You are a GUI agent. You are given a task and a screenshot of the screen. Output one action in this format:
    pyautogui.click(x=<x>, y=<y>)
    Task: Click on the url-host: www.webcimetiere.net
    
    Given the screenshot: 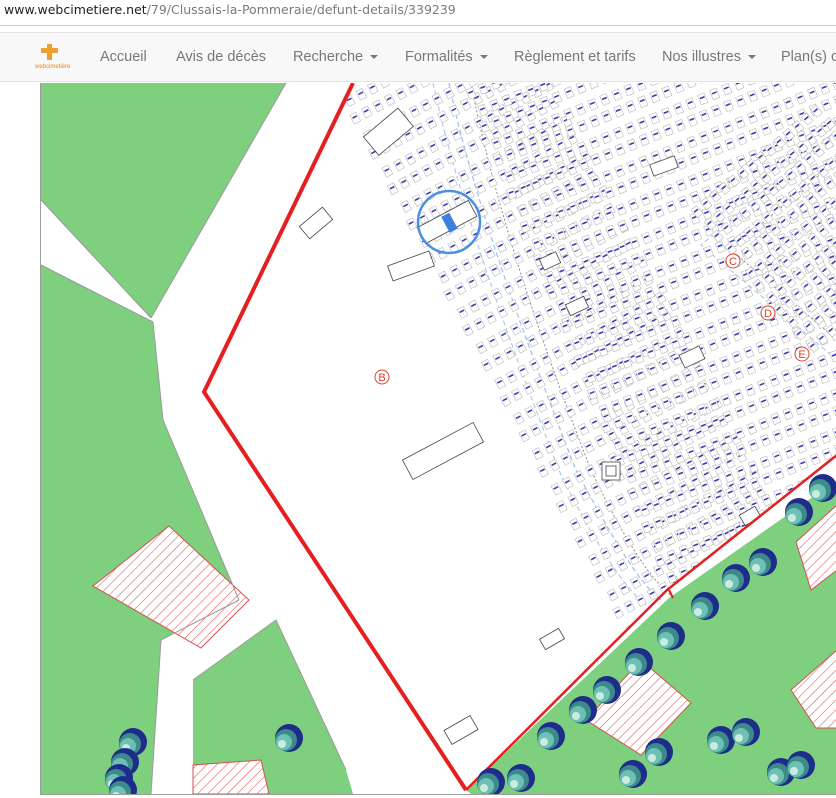 What is the action you would take?
    pyautogui.click(x=75, y=9)
    